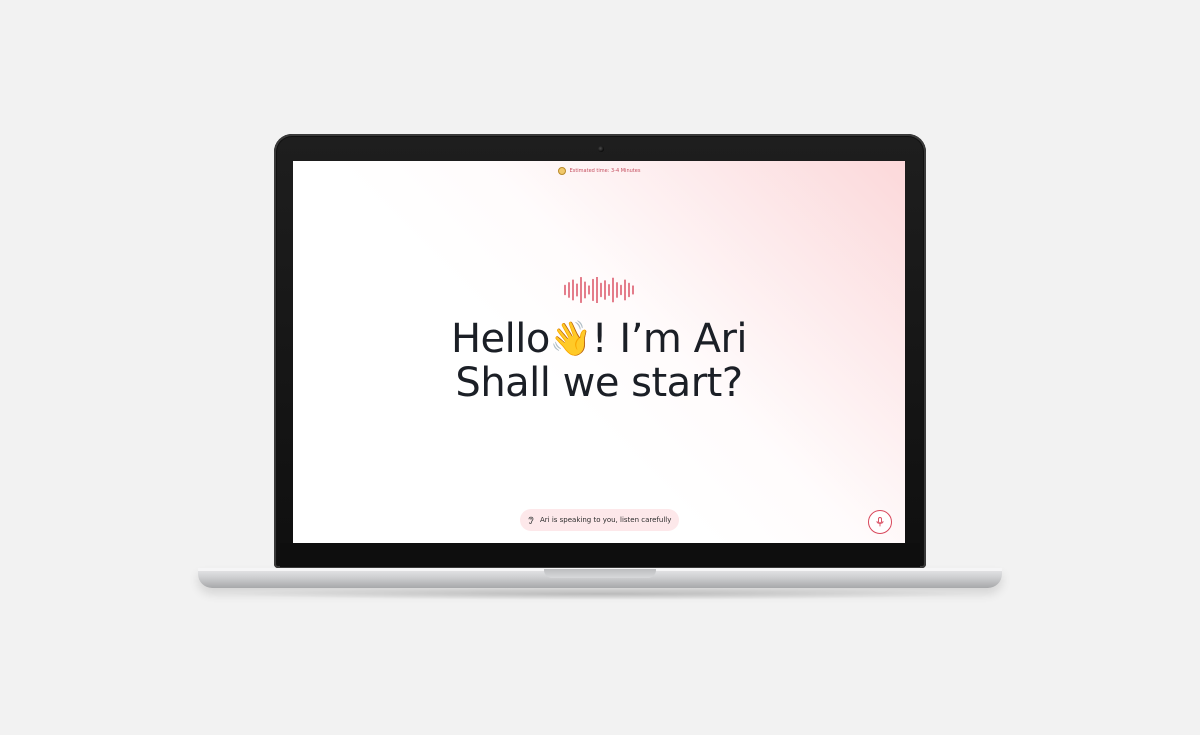 The width and height of the screenshot is (1200, 735). Describe the element at coordinates (599, 383) in the screenshot. I see `start-question: Shall we start?` at that location.